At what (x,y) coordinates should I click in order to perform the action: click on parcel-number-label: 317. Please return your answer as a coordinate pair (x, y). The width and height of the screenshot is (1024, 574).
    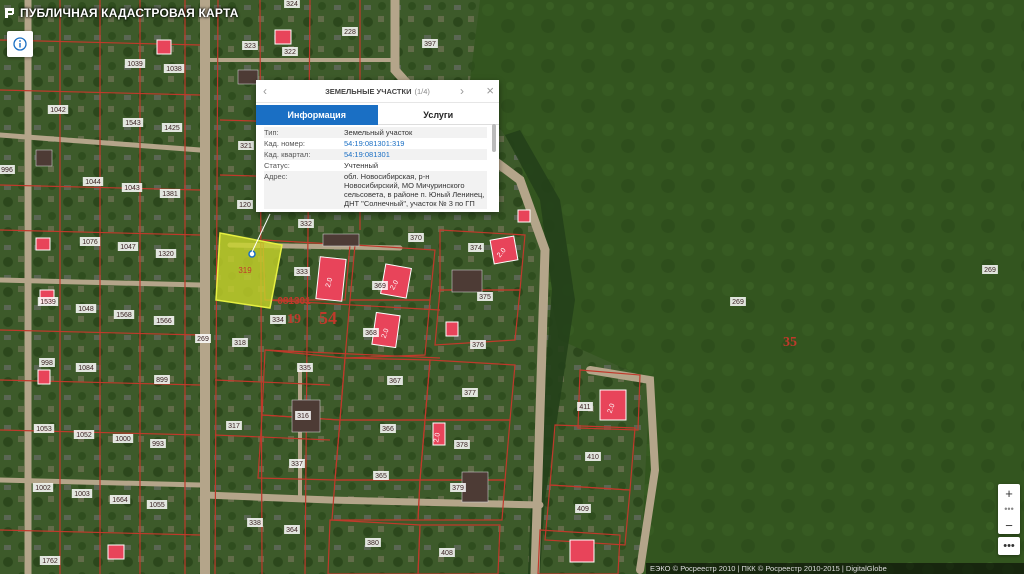
    Looking at the image, I should click on (234, 426).